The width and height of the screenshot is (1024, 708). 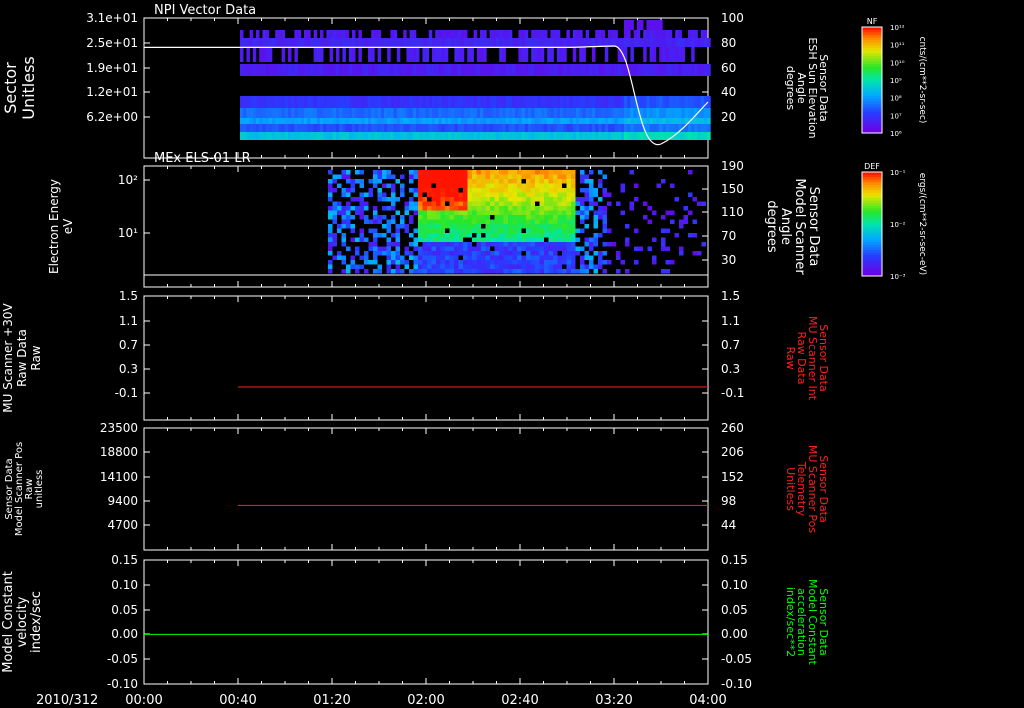 I want to click on colorbar-units: cnts/(cm**2-sr-sec), so click(x=922, y=80).